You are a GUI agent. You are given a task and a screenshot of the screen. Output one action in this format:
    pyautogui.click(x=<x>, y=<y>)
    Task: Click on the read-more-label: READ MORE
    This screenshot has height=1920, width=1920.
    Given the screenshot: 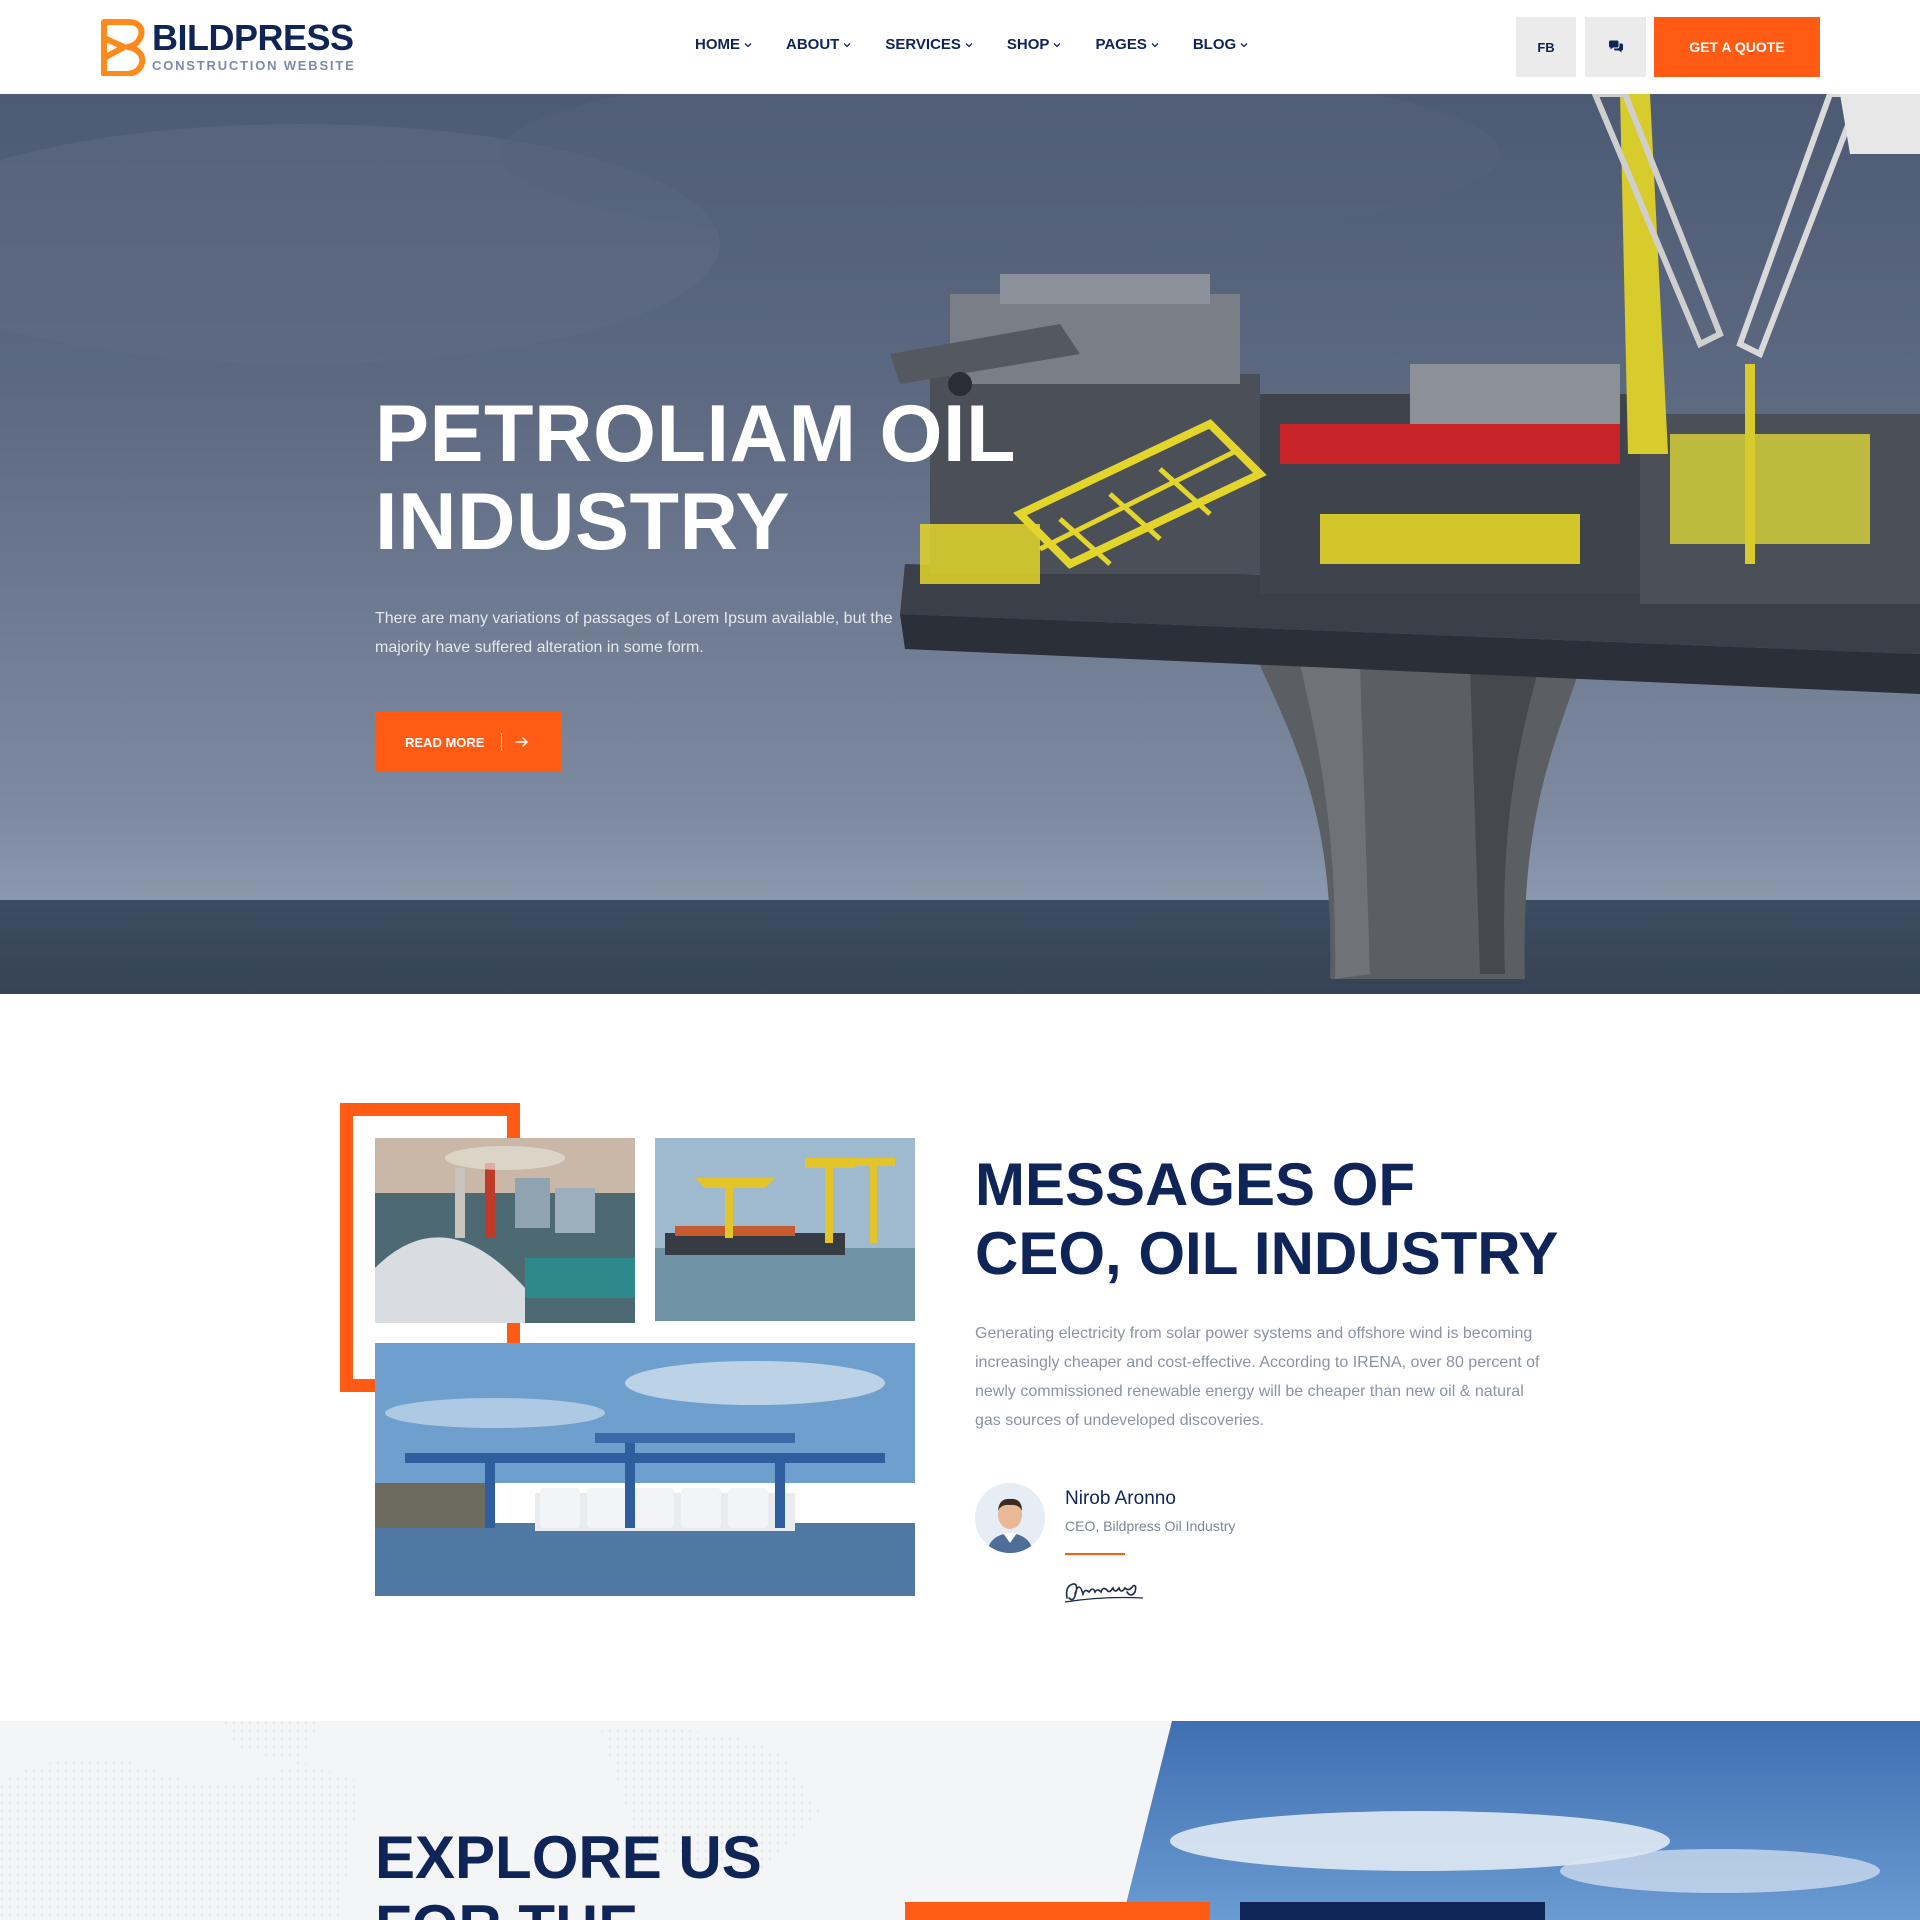 What is the action you would take?
    pyautogui.click(x=445, y=742)
    